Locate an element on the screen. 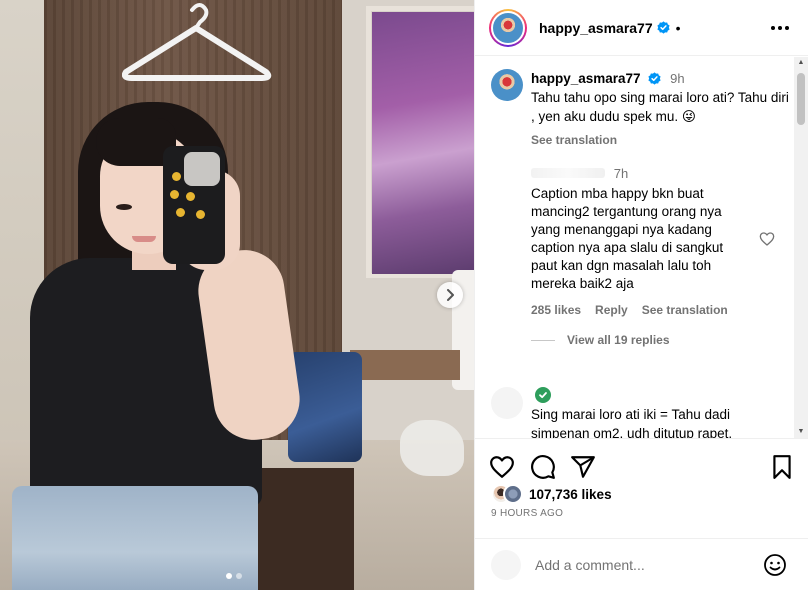 The image size is (808, 590). chevron-right-icon is located at coordinates (450, 295).